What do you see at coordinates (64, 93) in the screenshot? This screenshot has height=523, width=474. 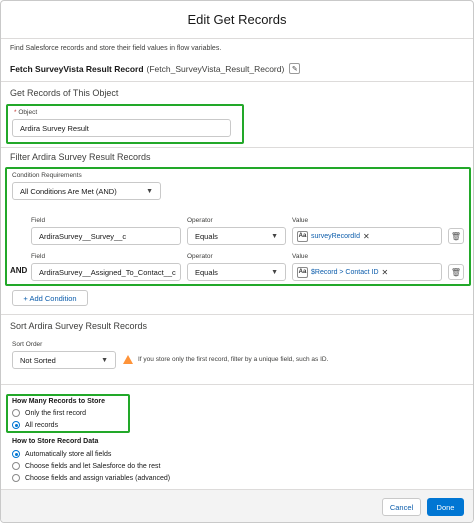 I see `get-records-section-title: Get Records of This Object` at bounding box center [64, 93].